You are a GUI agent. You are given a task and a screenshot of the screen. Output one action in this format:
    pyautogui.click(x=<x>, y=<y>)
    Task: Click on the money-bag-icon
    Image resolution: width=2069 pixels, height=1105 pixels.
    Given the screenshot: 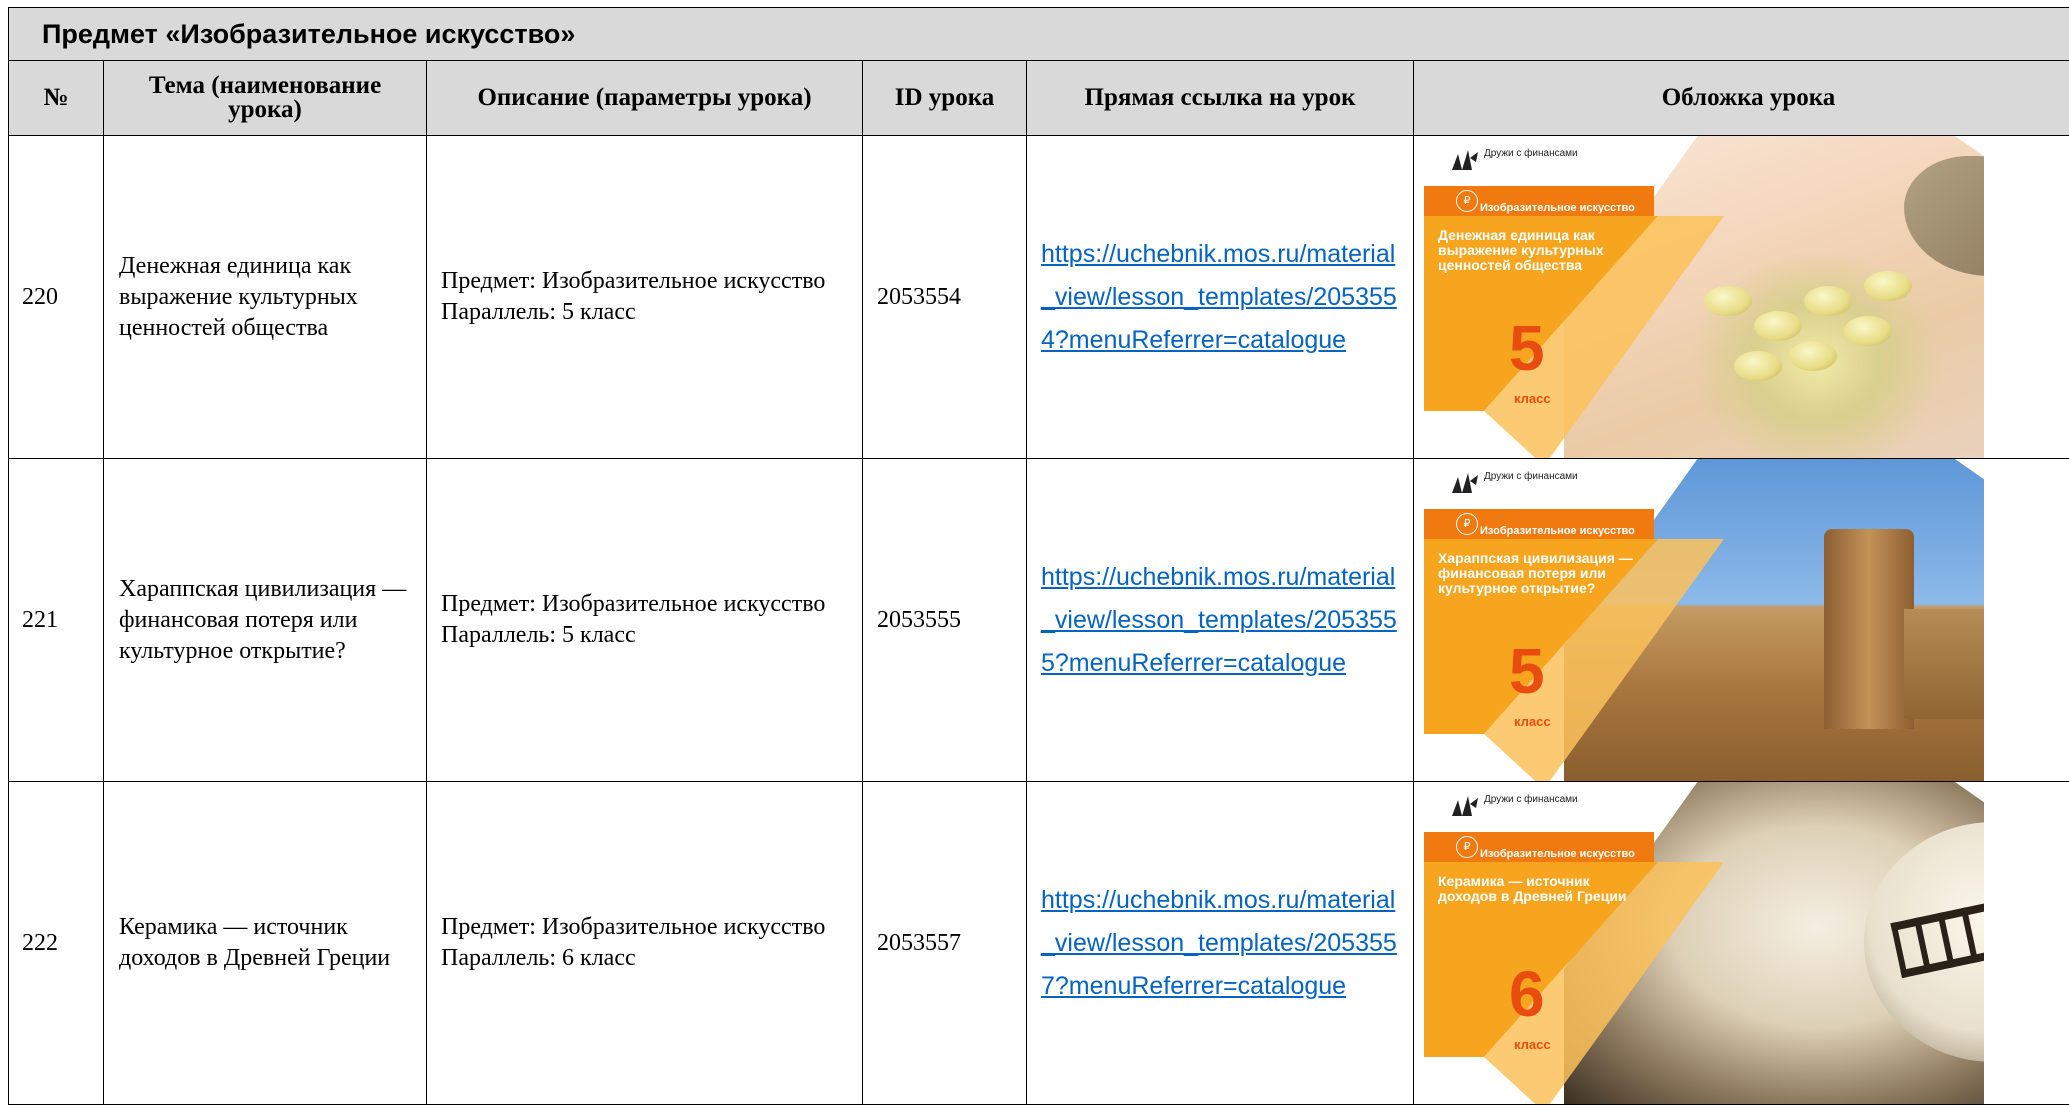 What is the action you would take?
    pyautogui.click(x=1944, y=216)
    